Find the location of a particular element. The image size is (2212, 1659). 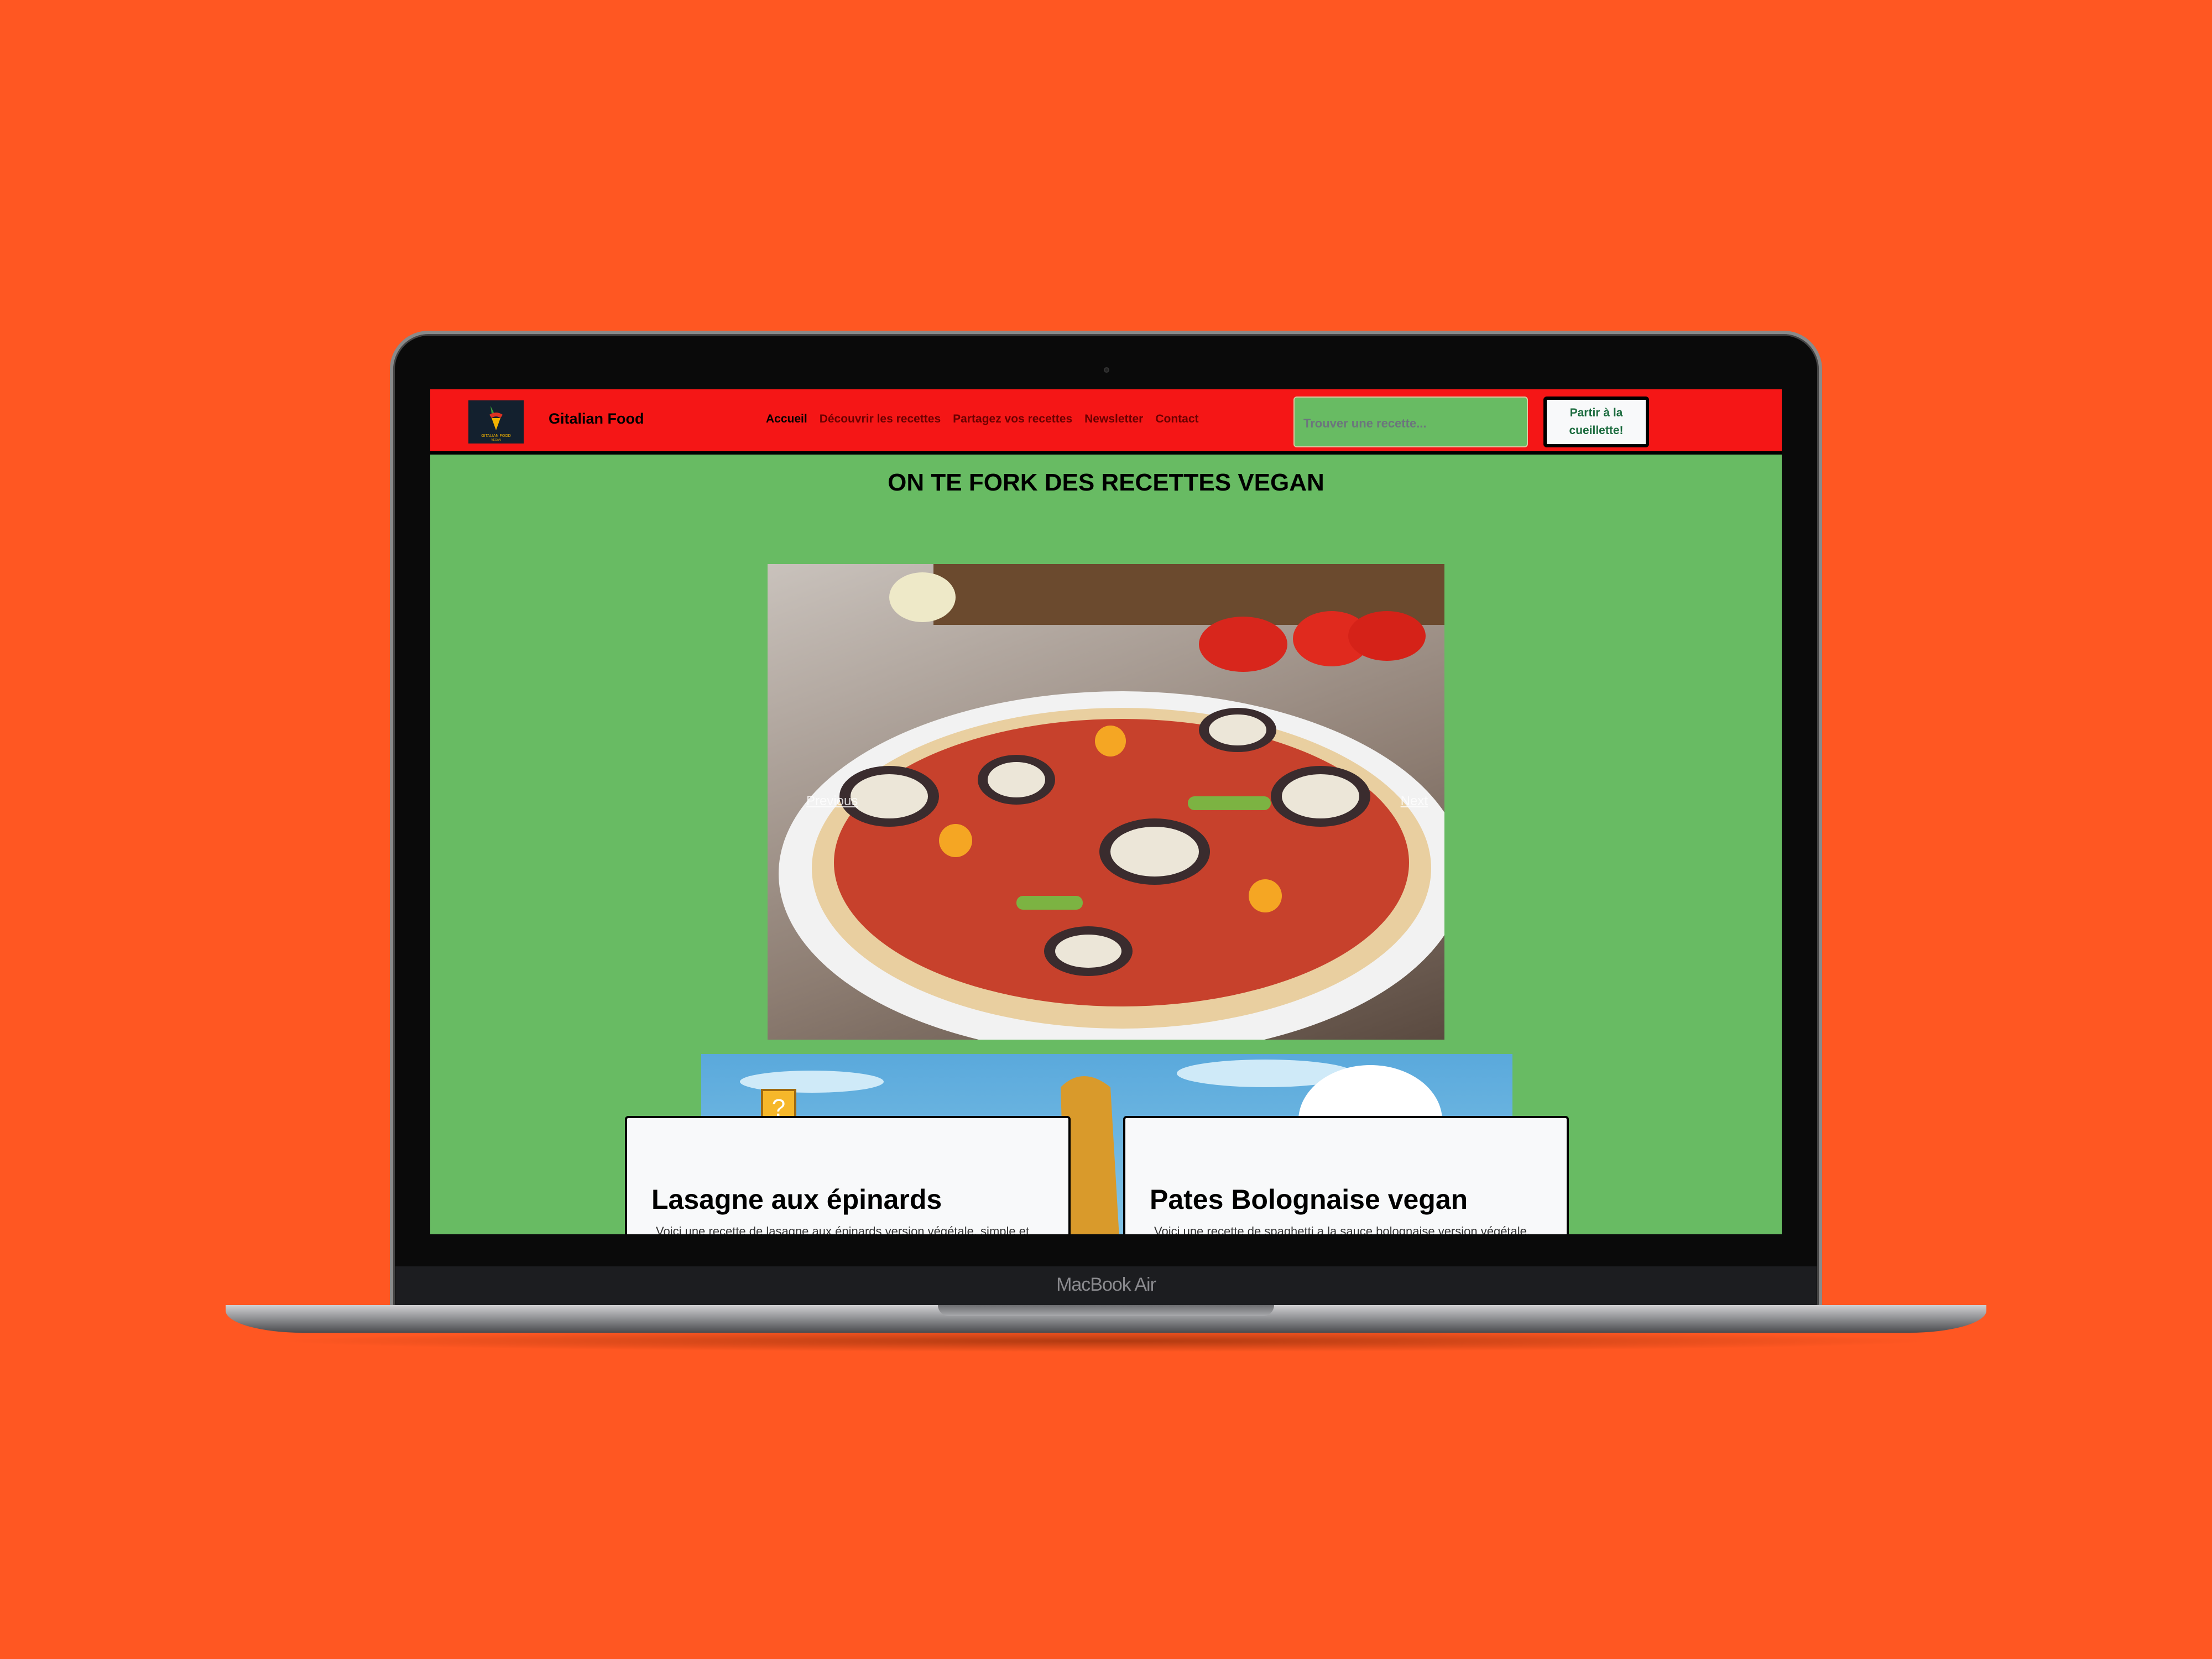

laptop-notch is located at coordinates (1106, 1310).